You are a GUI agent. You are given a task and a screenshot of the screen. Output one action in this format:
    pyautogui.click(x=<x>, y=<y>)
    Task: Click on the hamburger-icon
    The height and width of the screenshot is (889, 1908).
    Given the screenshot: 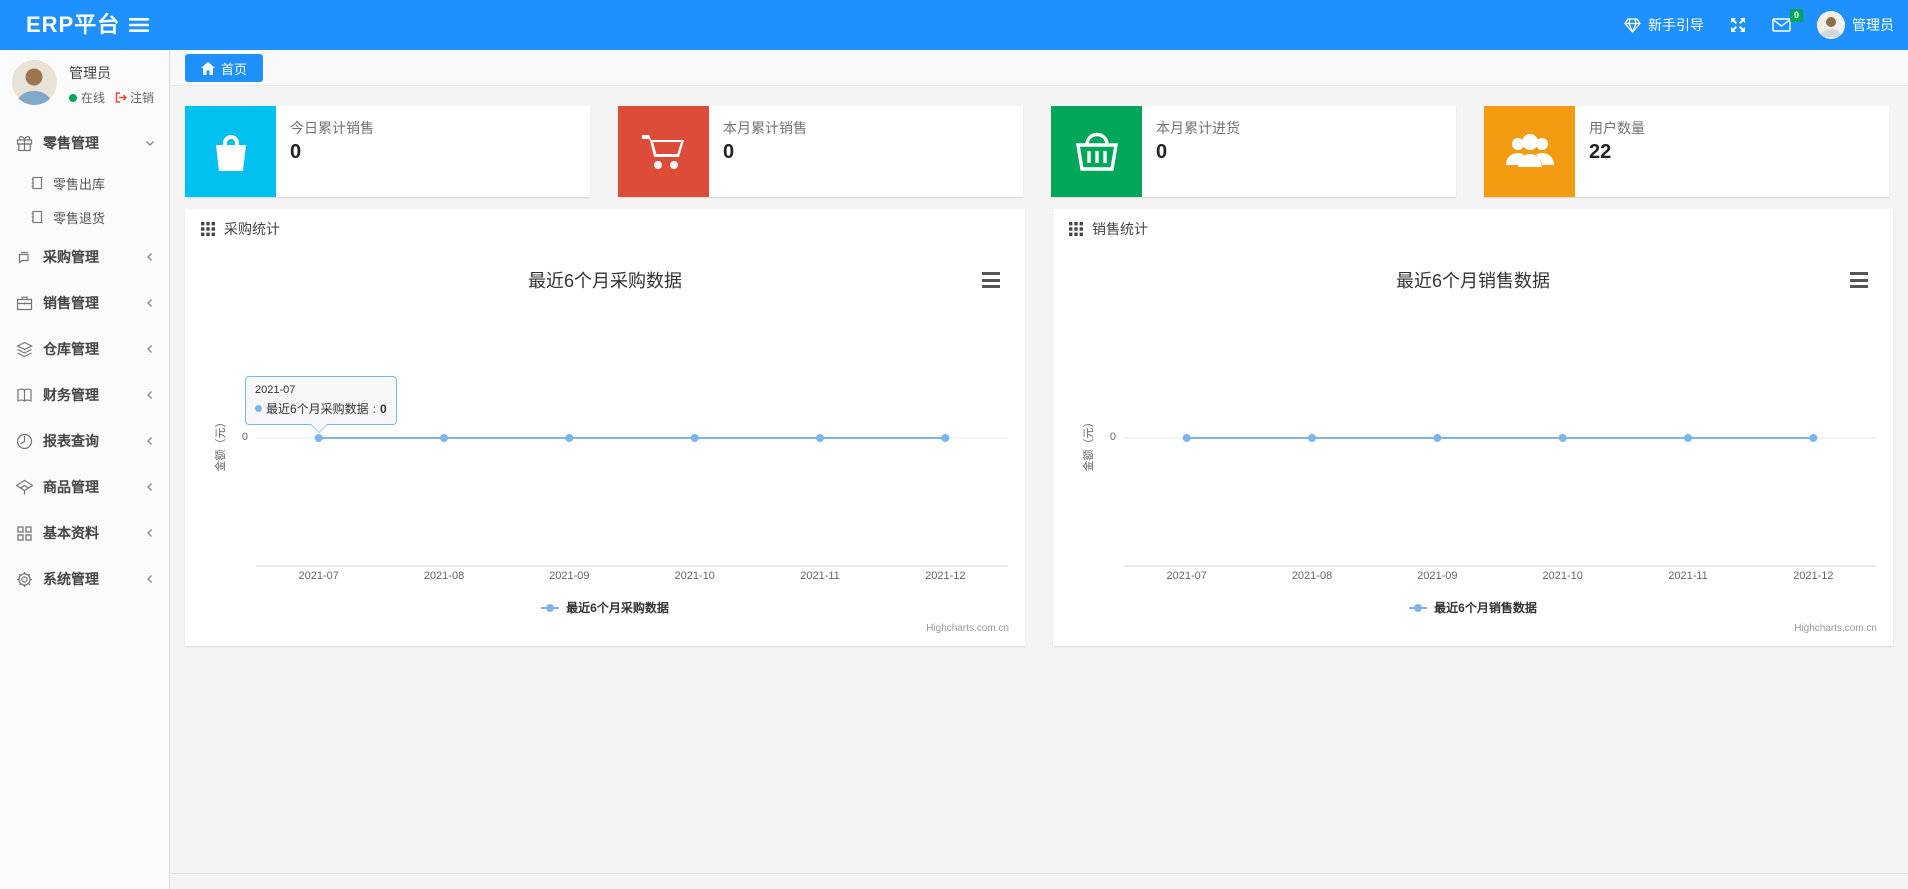 What is the action you would take?
    pyautogui.click(x=139, y=25)
    